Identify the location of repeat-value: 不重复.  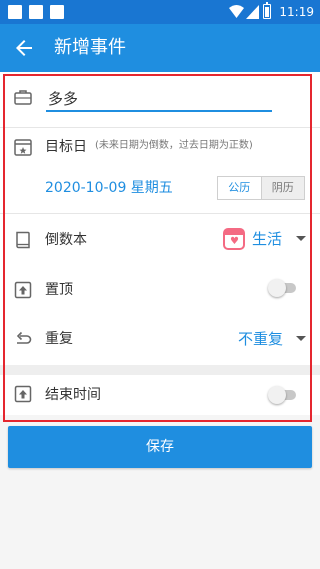
(260, 339).